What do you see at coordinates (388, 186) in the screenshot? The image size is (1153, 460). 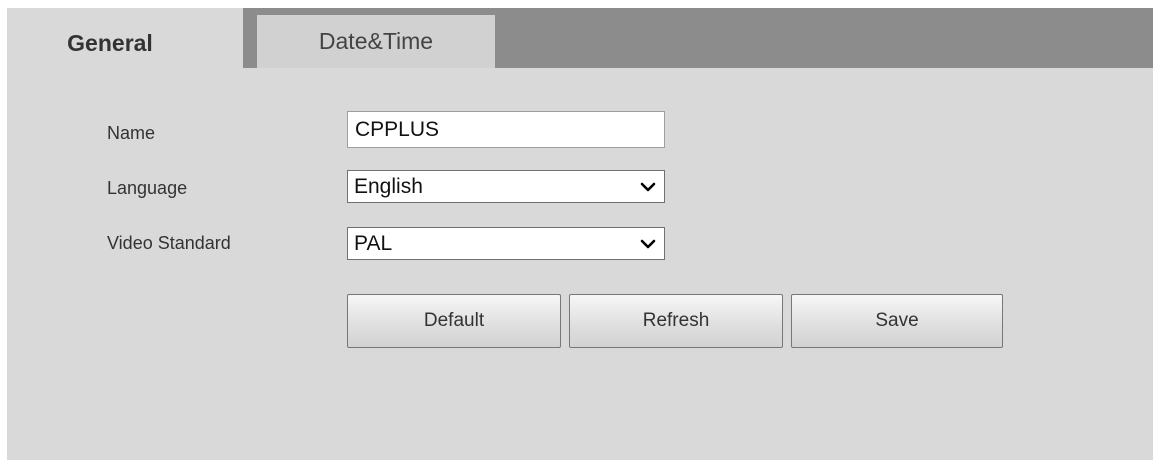 I see `language-select-value: English` at bounding box center [388, 186].